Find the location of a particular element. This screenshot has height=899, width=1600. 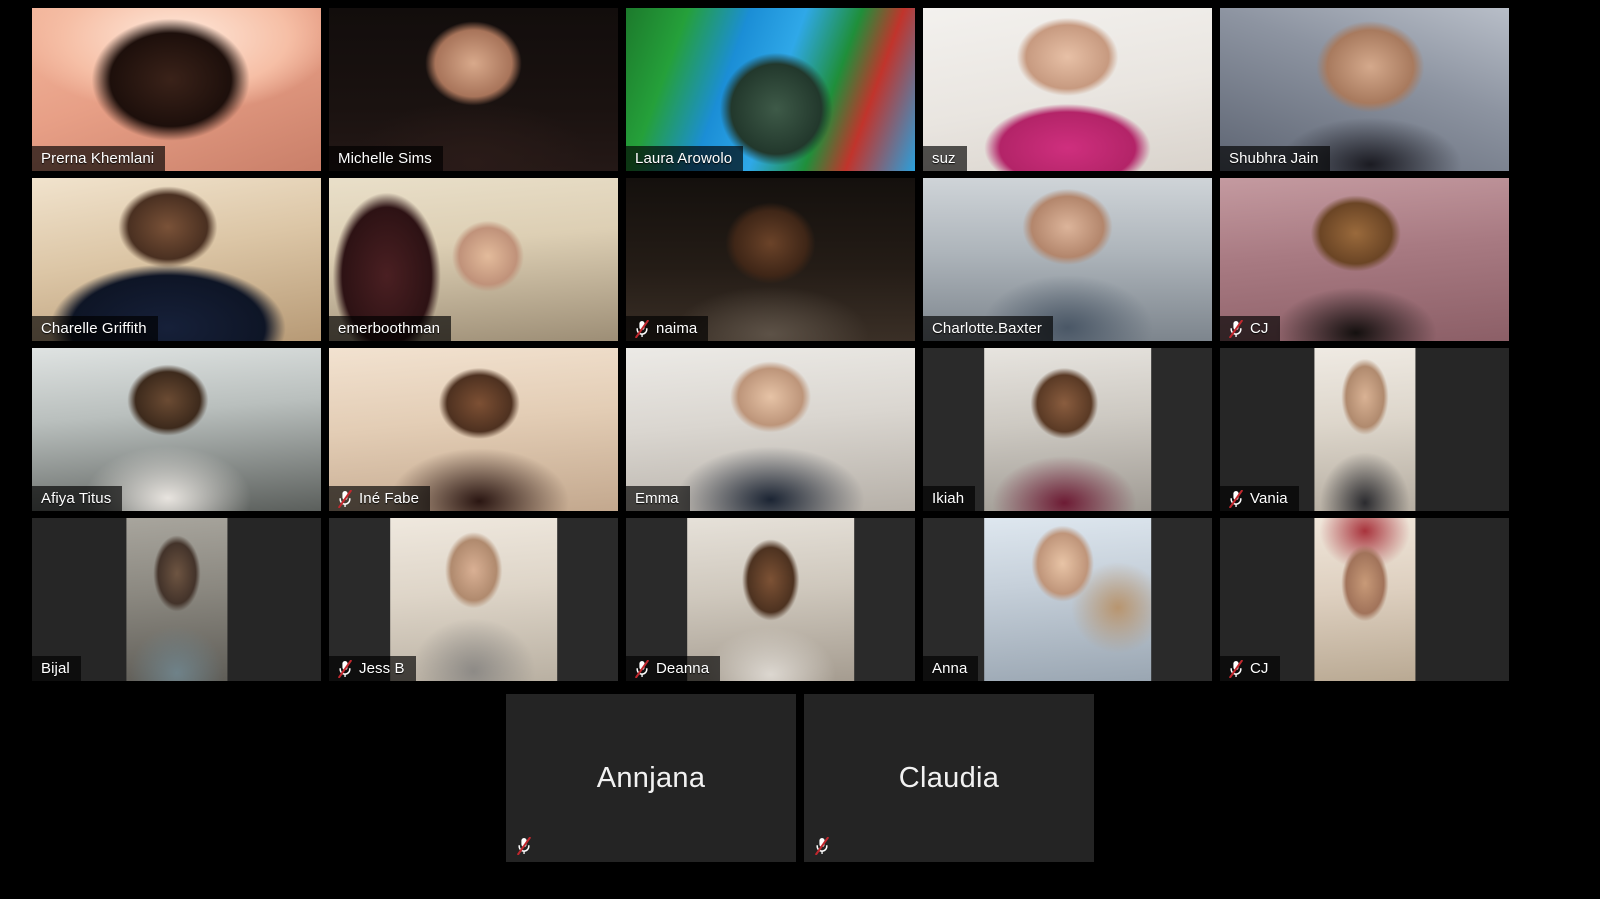

participant-tile: Annjana is located at coordinates (651, 778).